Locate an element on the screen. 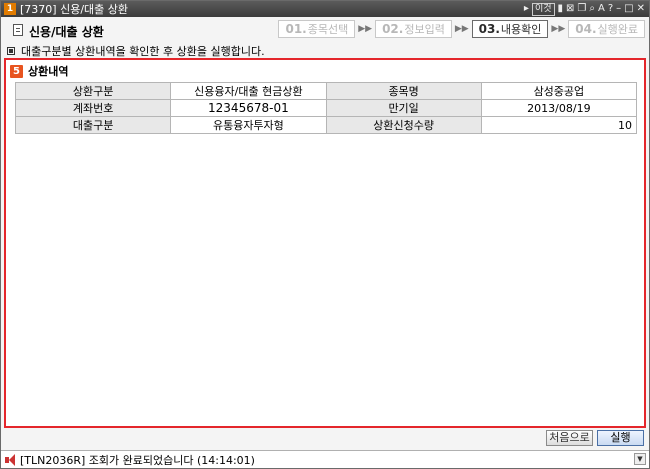 The width and height of the screenshot is (650, 469). font-icon: A is located at coordinates (601, 9).